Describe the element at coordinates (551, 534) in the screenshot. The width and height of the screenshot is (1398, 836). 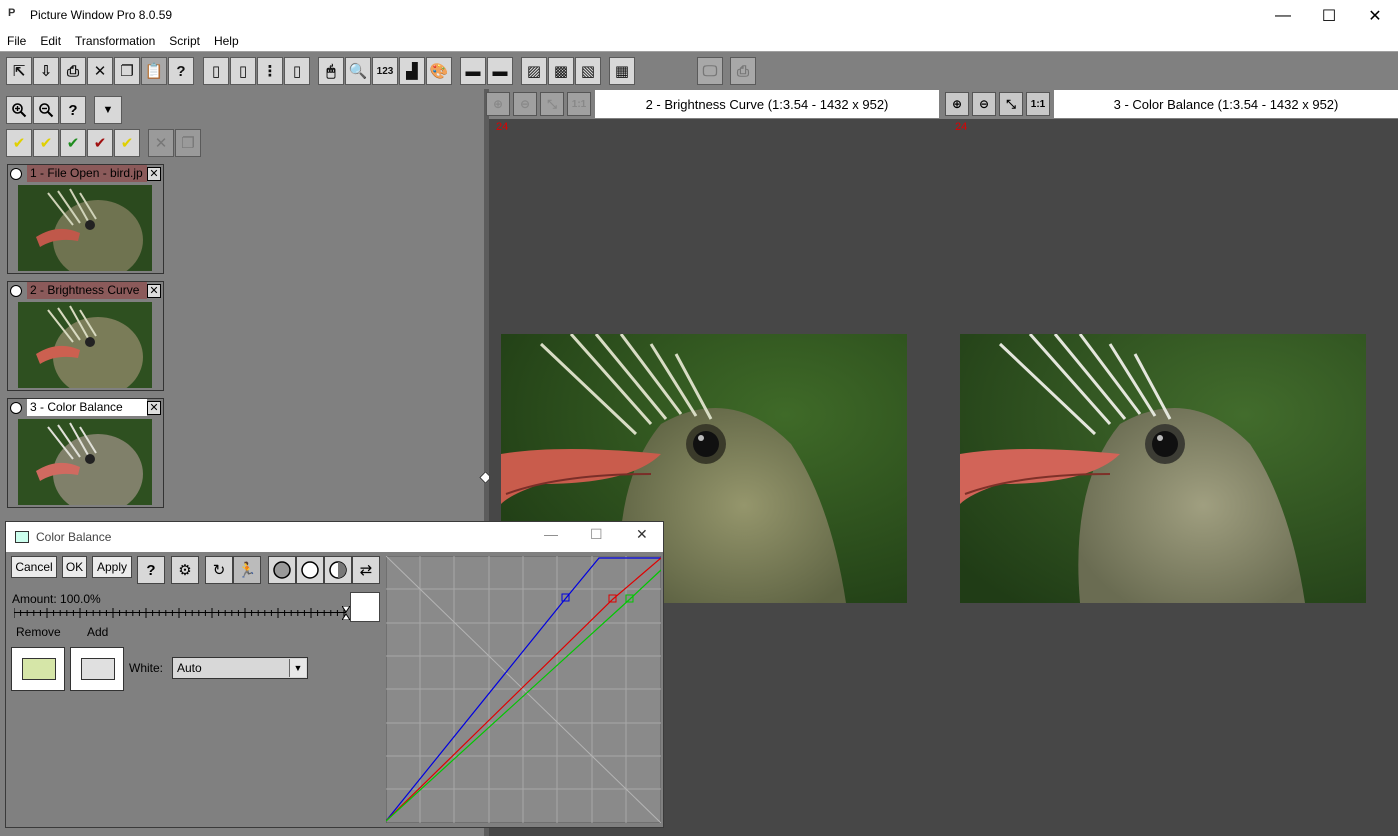
I see `dialog-minimize-button: —` at that location.